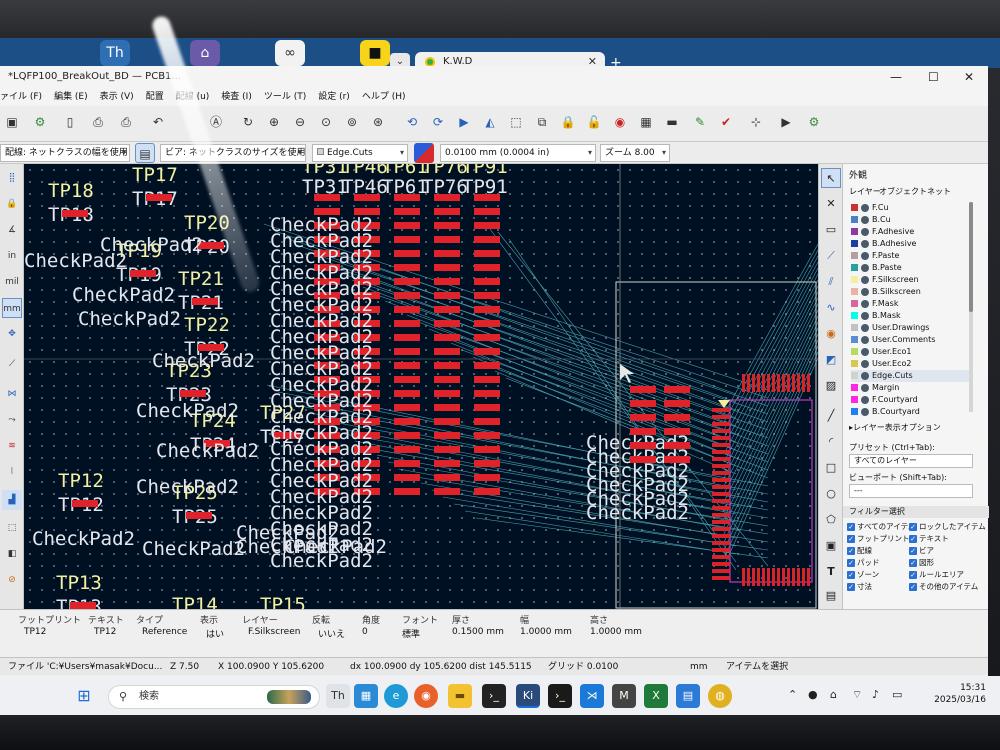  What do you see at coordinates (40, 122) in the screenshot?
I see `board-setup-icon: ⚙` at bounding box center [40, 122].